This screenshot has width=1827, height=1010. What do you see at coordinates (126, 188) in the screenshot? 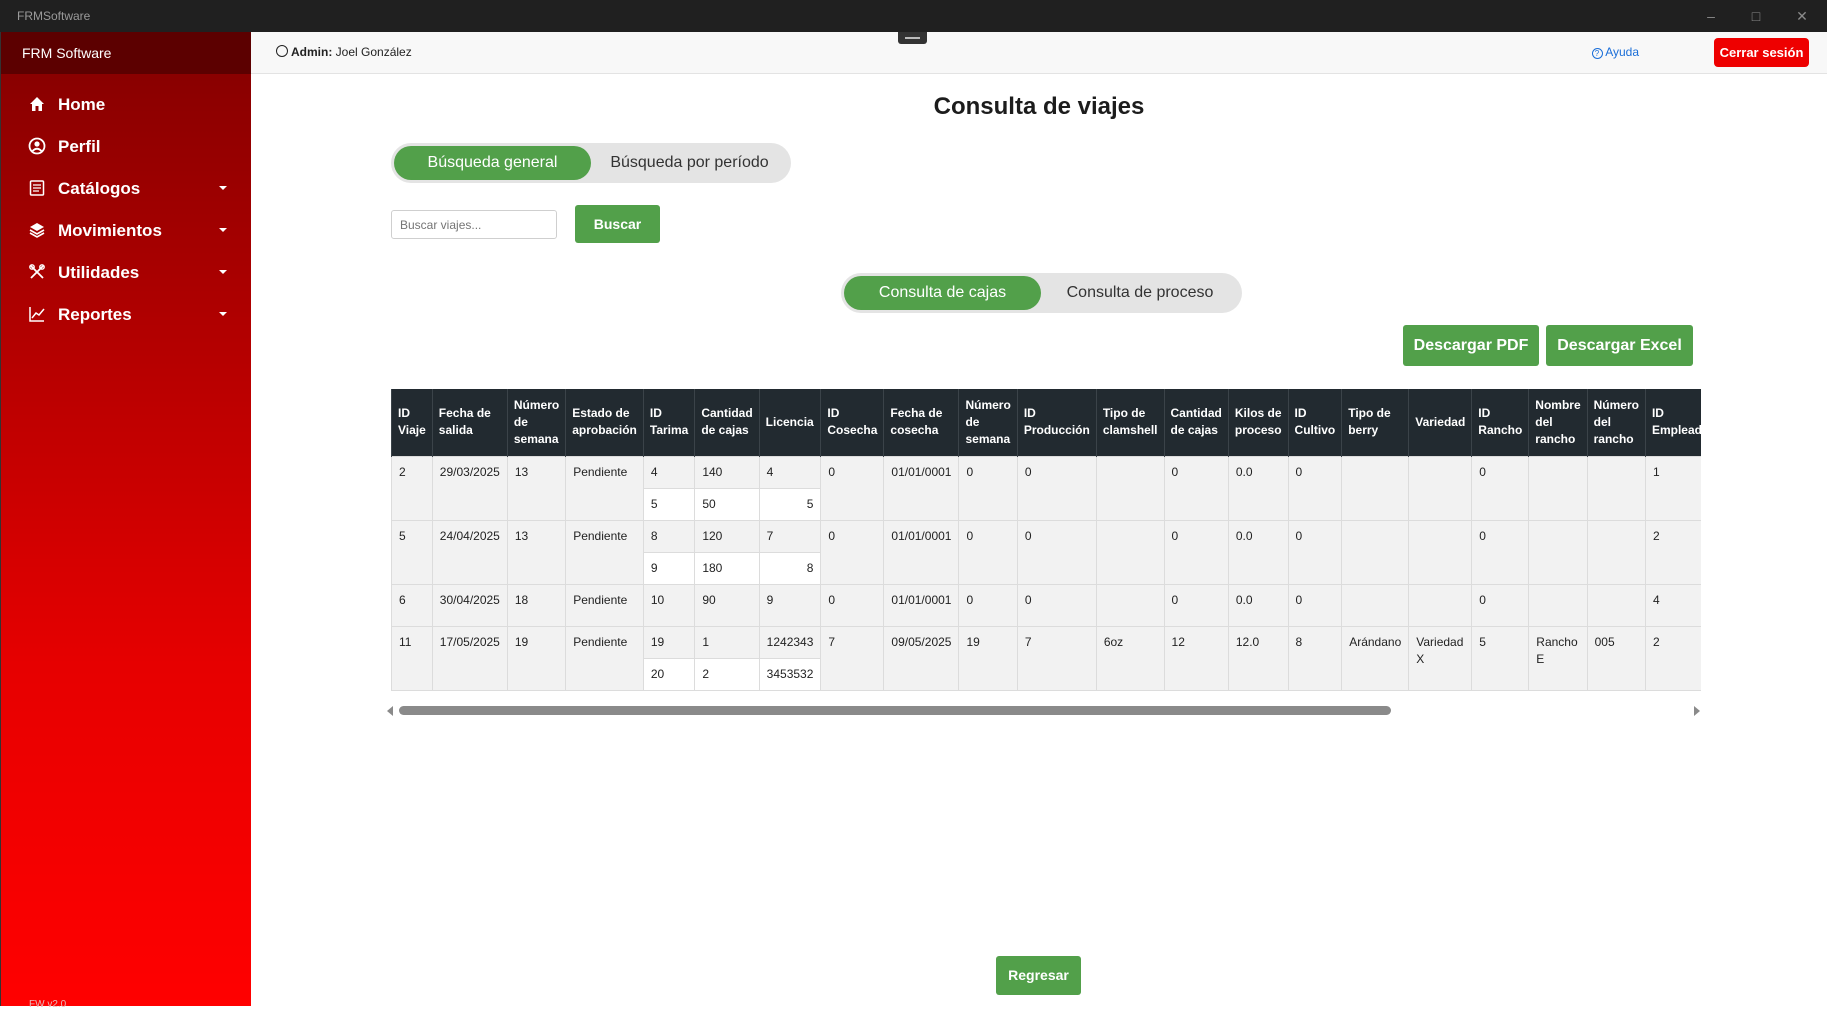
I see `sidebar-item-catalogos: Catálogos` at bounding box center [126, 188].